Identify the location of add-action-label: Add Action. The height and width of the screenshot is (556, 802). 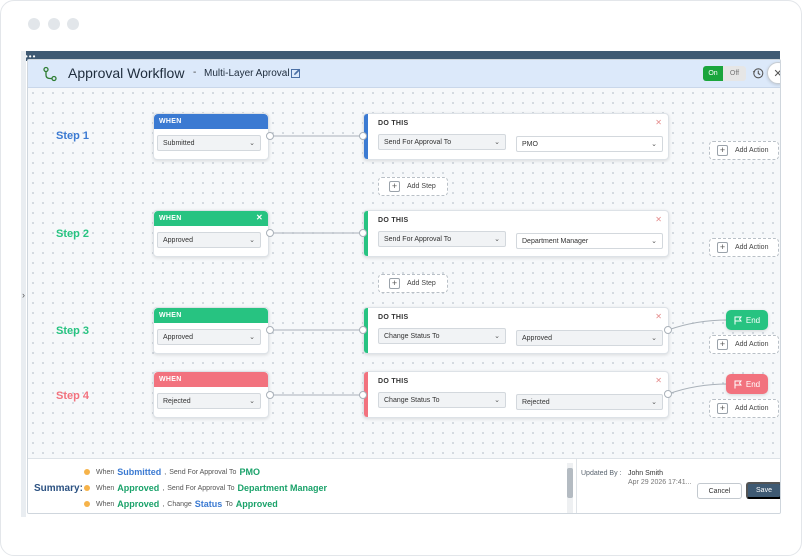
(752, 408).